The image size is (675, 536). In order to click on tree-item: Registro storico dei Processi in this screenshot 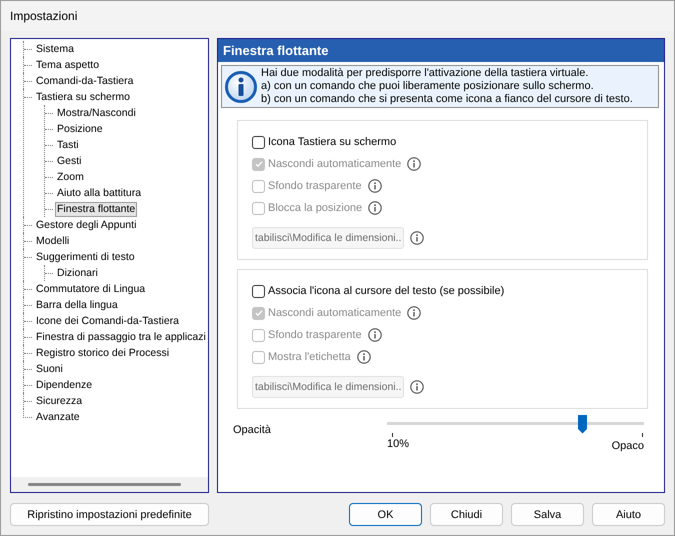, I will do `click(103, 353)`.